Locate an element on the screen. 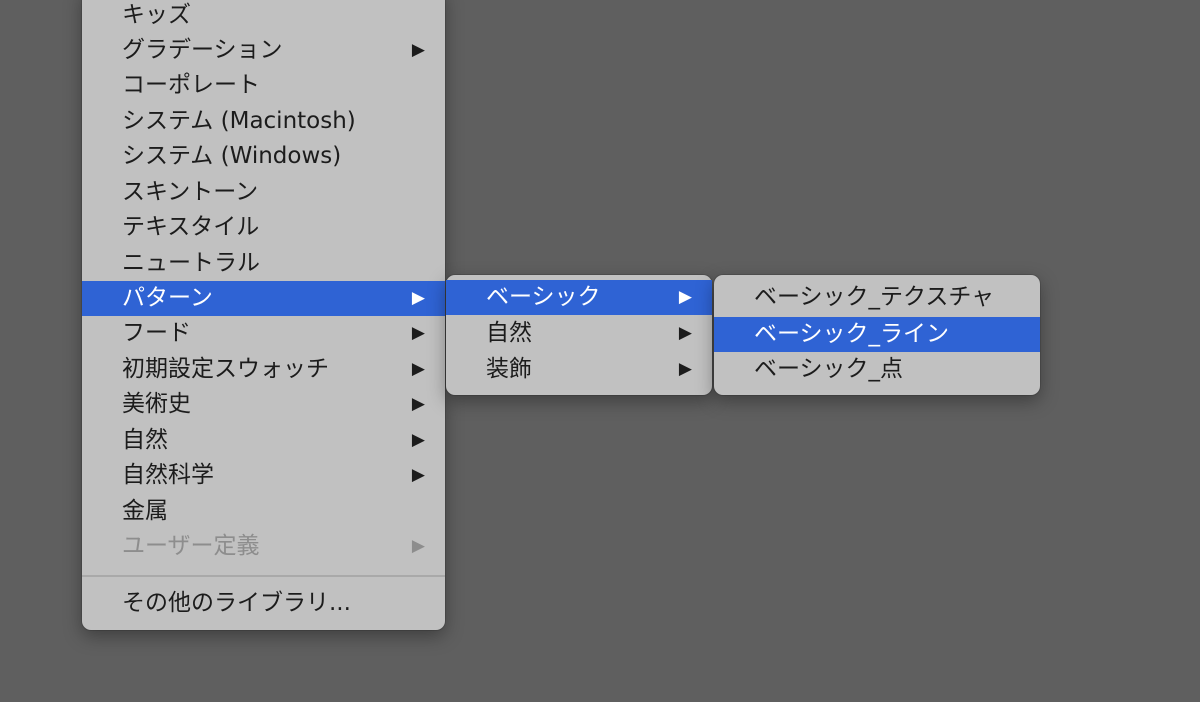 Image resolution: width=1200 pixels, height=702 pixels. basic-submenu: ベーシック_テクスチャ ベーシック_ライン ベーシック_点 is located at coordinates (877, 335).